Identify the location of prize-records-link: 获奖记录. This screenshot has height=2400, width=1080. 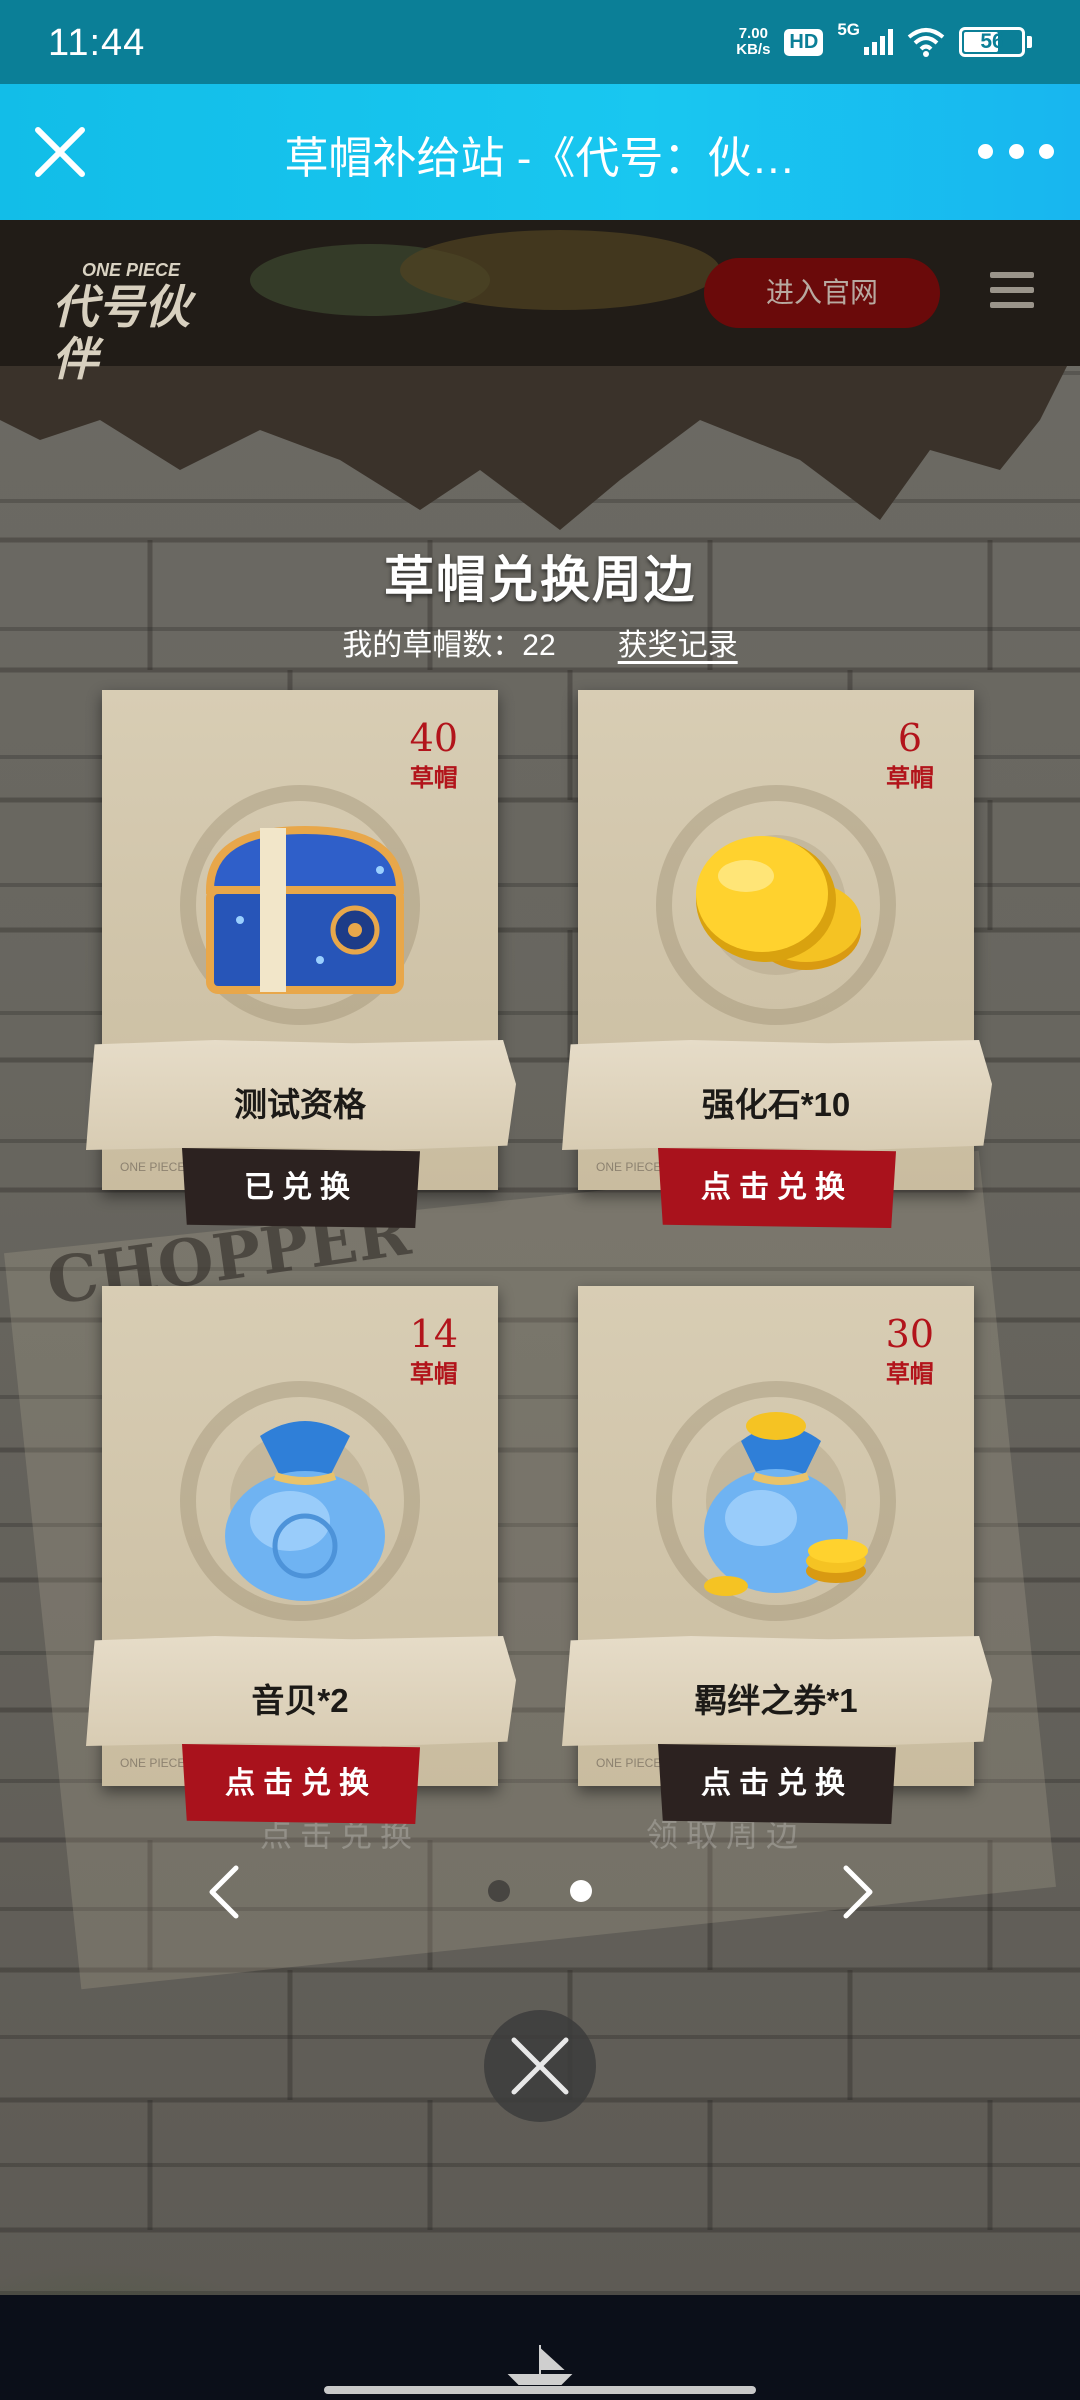
(678, 641).